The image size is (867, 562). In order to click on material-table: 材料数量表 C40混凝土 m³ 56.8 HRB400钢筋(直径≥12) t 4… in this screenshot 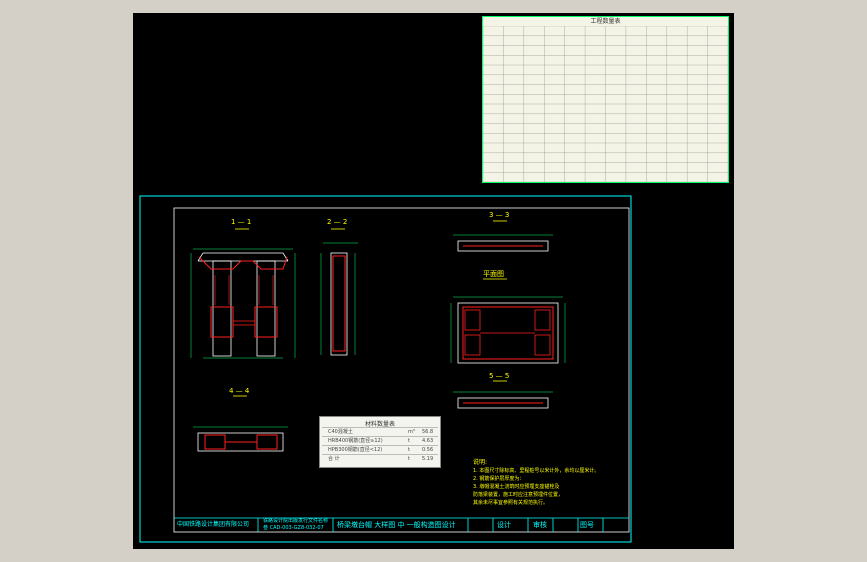, I will do `click(380, 442)`.